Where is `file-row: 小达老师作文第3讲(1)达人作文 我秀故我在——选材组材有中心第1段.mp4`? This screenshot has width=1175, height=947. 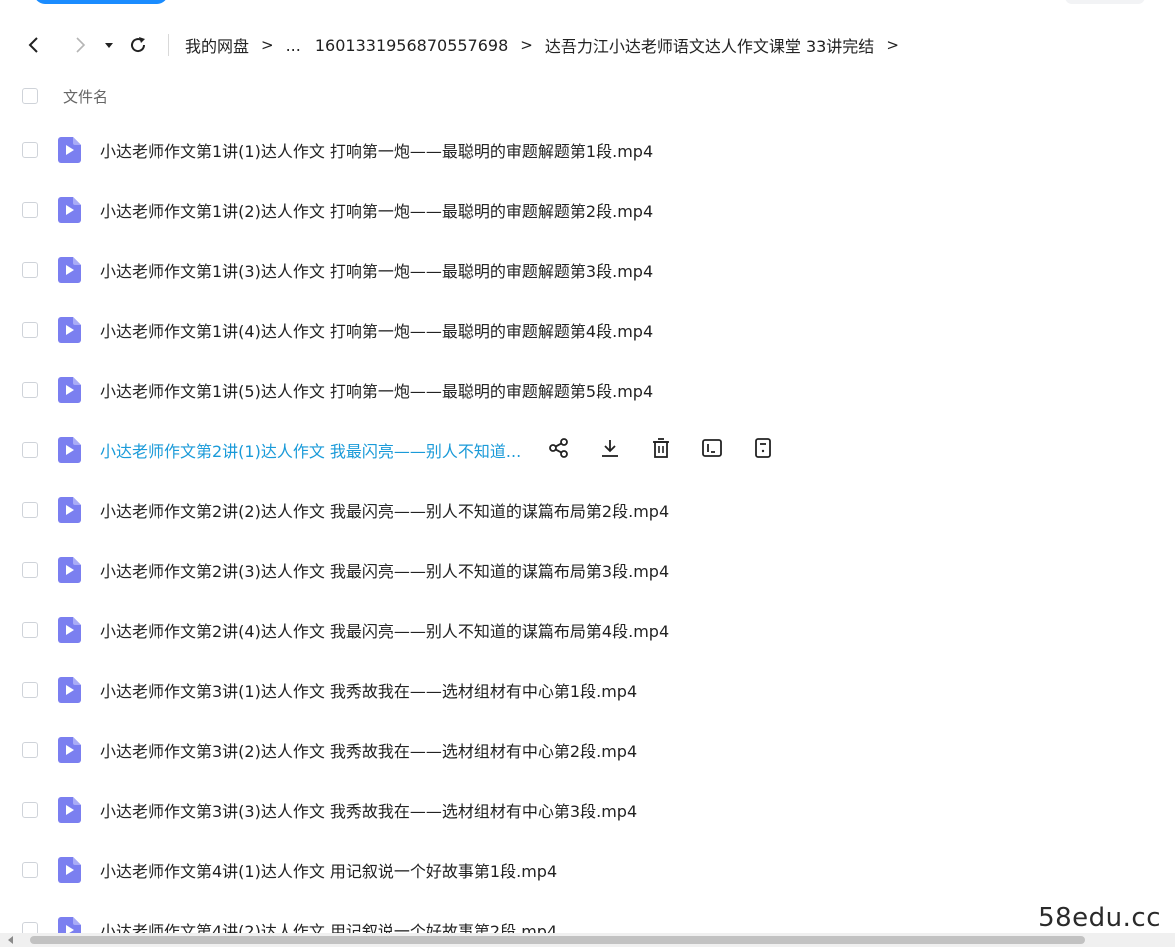 file-row: 小达老师作文第3讲(1)达人作文 我秀故我在——选材组材有中心第1段.mp4 is located at coordinates (587, 690).